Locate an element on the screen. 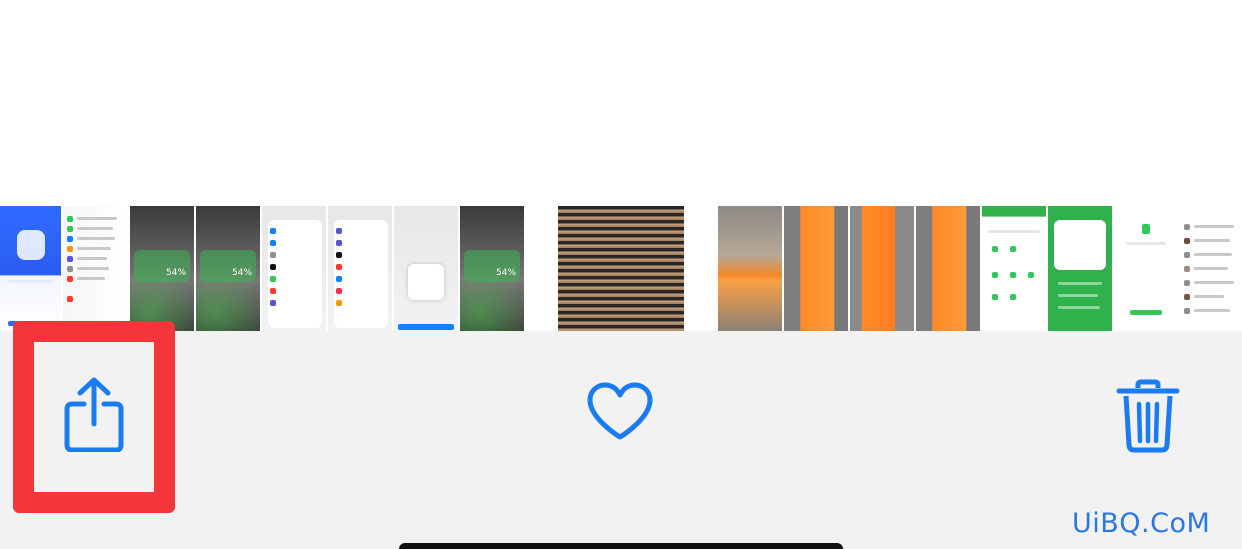 The height and width of the screenshot is (549, 1242). thumb-contact-list is located at coordinates (1211, 268).